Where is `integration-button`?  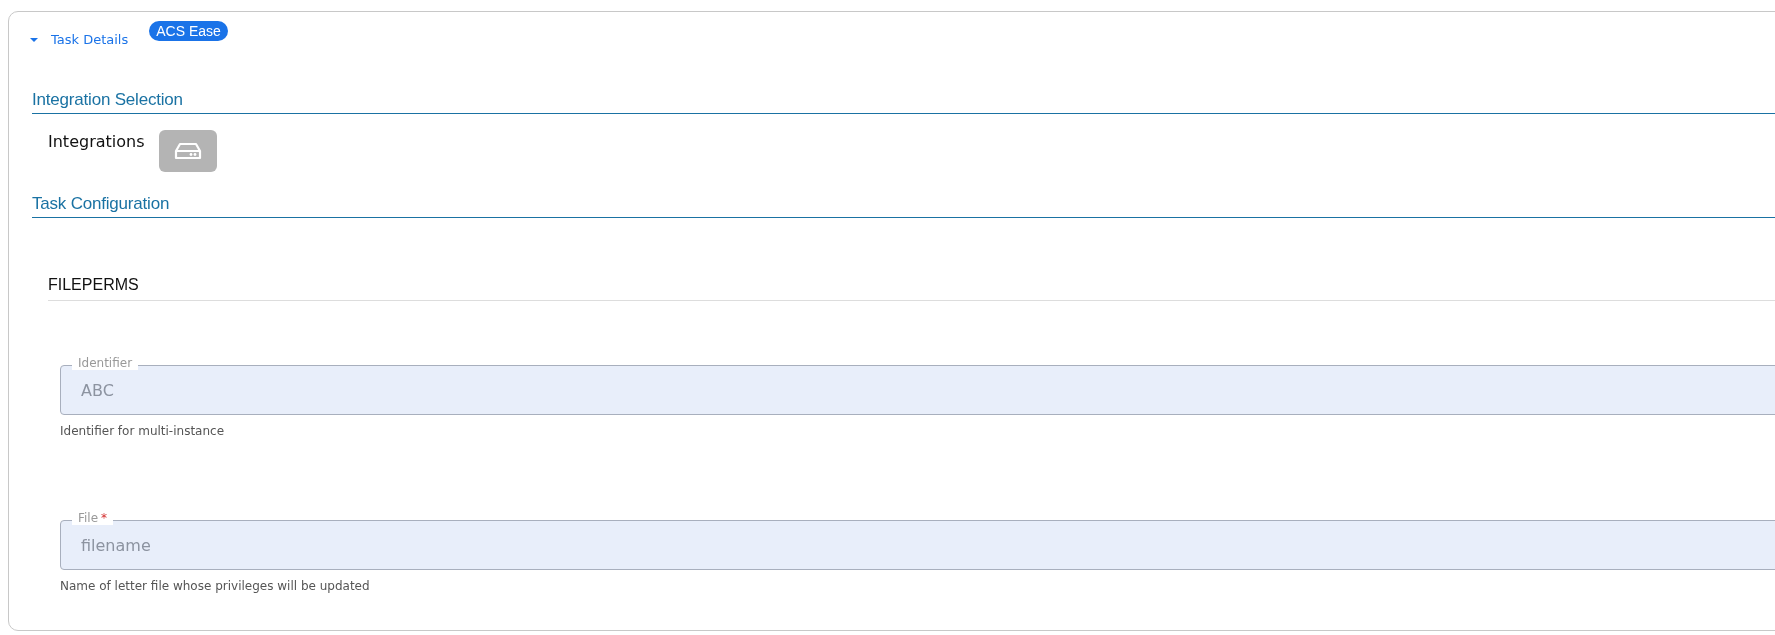
integration-button is located at coordinates (187, 151).